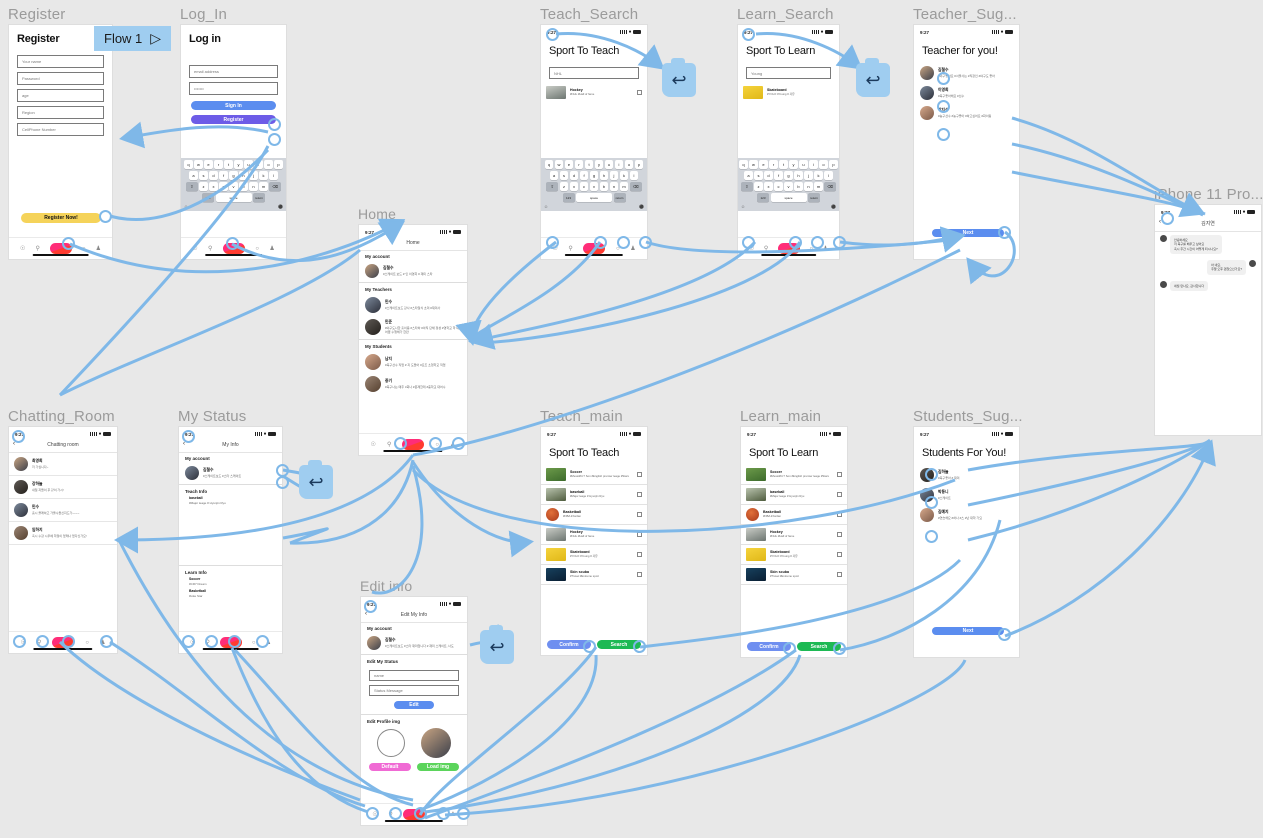 The width and height of the screenshot is (1263, 838). I want to click on back-action-teach-search: ↩, so click(679, 77).